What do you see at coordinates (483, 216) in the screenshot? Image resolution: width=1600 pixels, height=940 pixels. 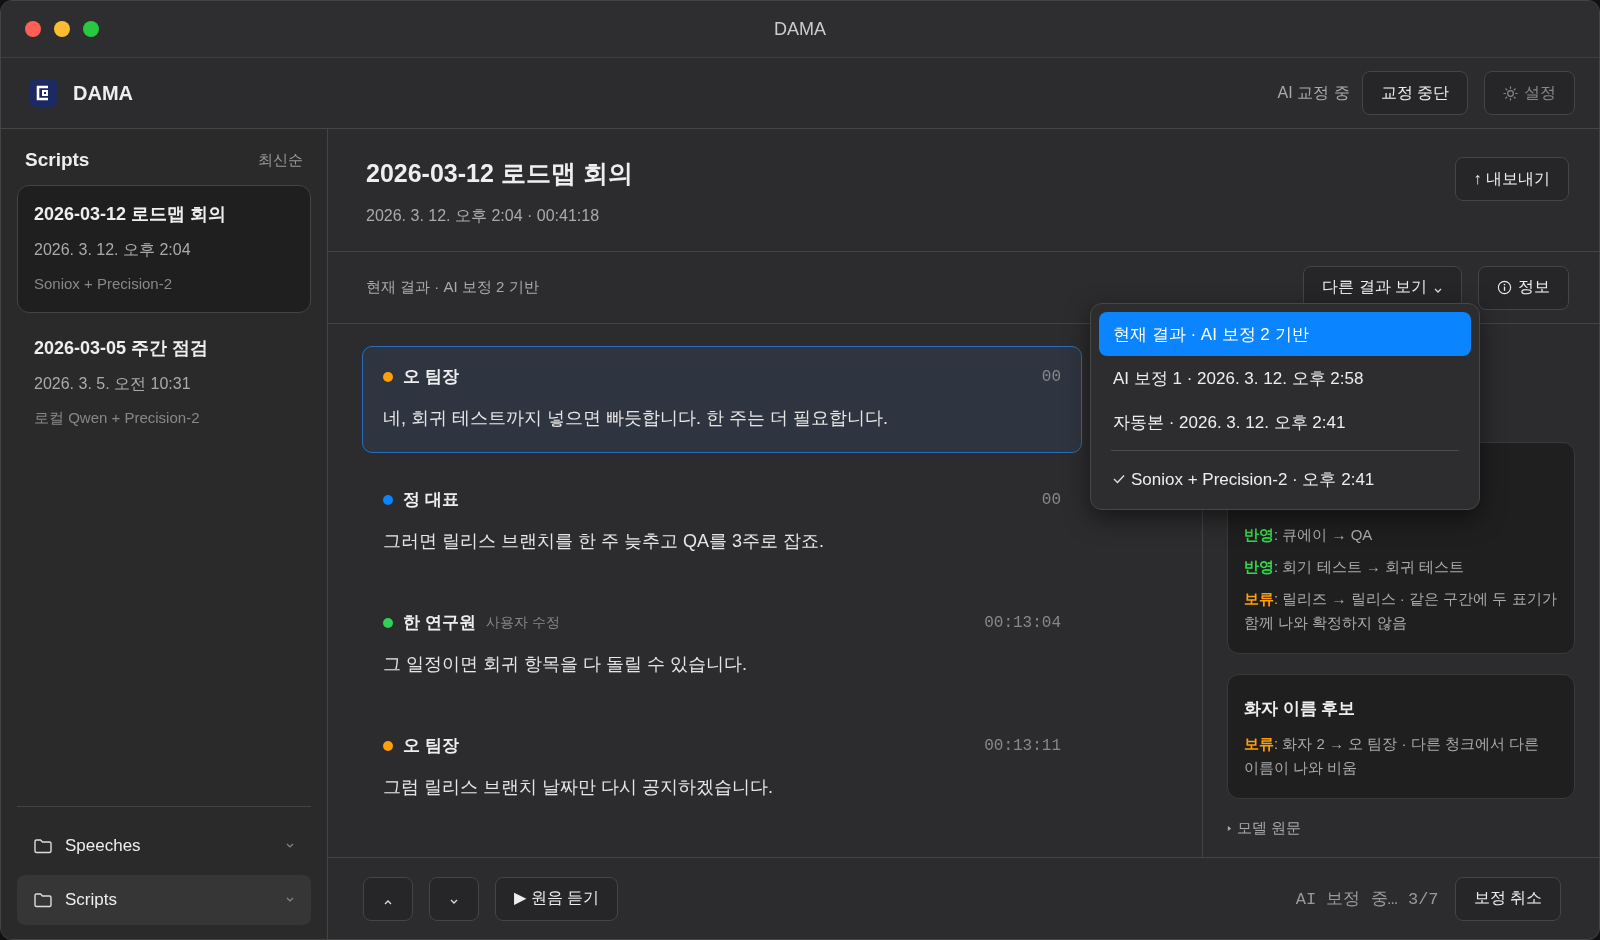 I see `document-meta: 2026. 3. 12. 오후 2:04 · 00:41:18` at bounding box center [483, 216].